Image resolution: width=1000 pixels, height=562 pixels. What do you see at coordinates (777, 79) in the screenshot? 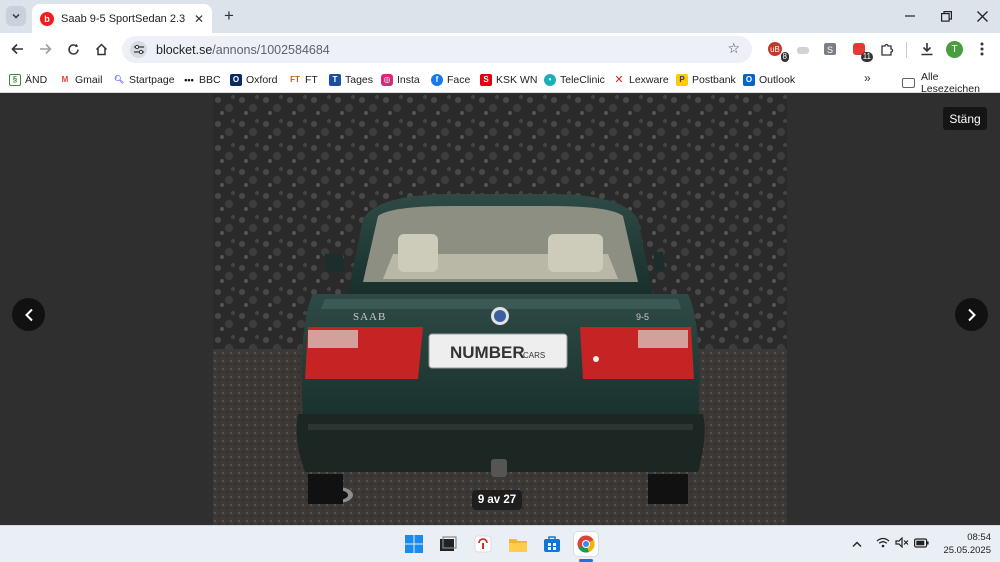
I see `bookmark-label: Outlook` at bounding box center [777, 79].